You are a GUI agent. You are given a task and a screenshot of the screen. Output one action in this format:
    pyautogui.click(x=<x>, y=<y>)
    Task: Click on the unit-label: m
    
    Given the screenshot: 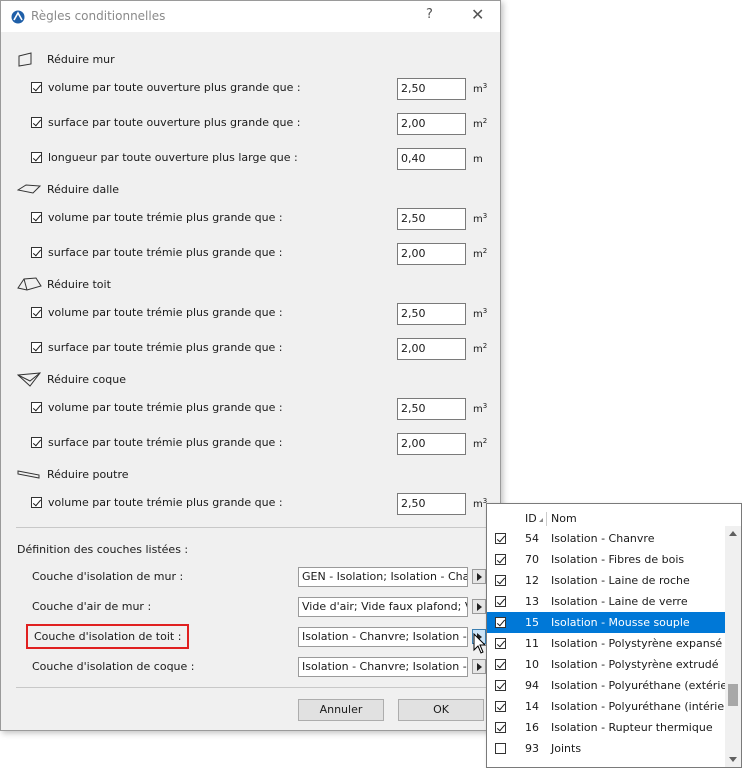 What is the action you would take?
    pyautogui.click(x=478, y=159)
    